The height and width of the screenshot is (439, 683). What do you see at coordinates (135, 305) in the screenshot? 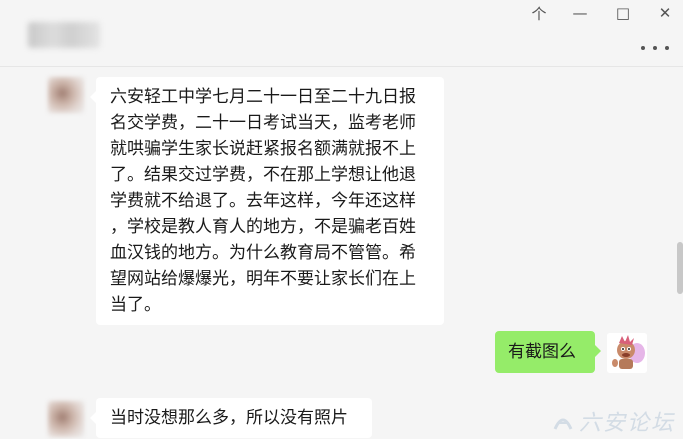
I see `message-text-line: 当了。` at bounding box center [135, 305].